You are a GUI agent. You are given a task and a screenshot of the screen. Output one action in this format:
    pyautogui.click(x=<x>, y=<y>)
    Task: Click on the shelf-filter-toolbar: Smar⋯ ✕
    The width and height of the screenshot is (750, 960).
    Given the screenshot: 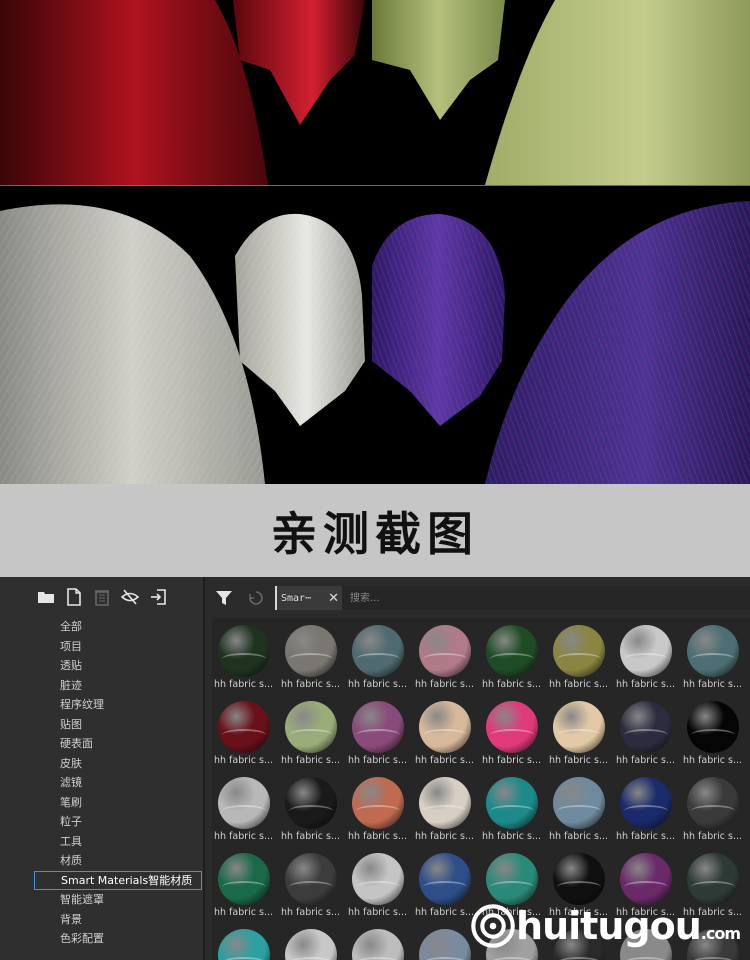 What is the action you would take?
    pyautogui.click(x=477, y=598)
    